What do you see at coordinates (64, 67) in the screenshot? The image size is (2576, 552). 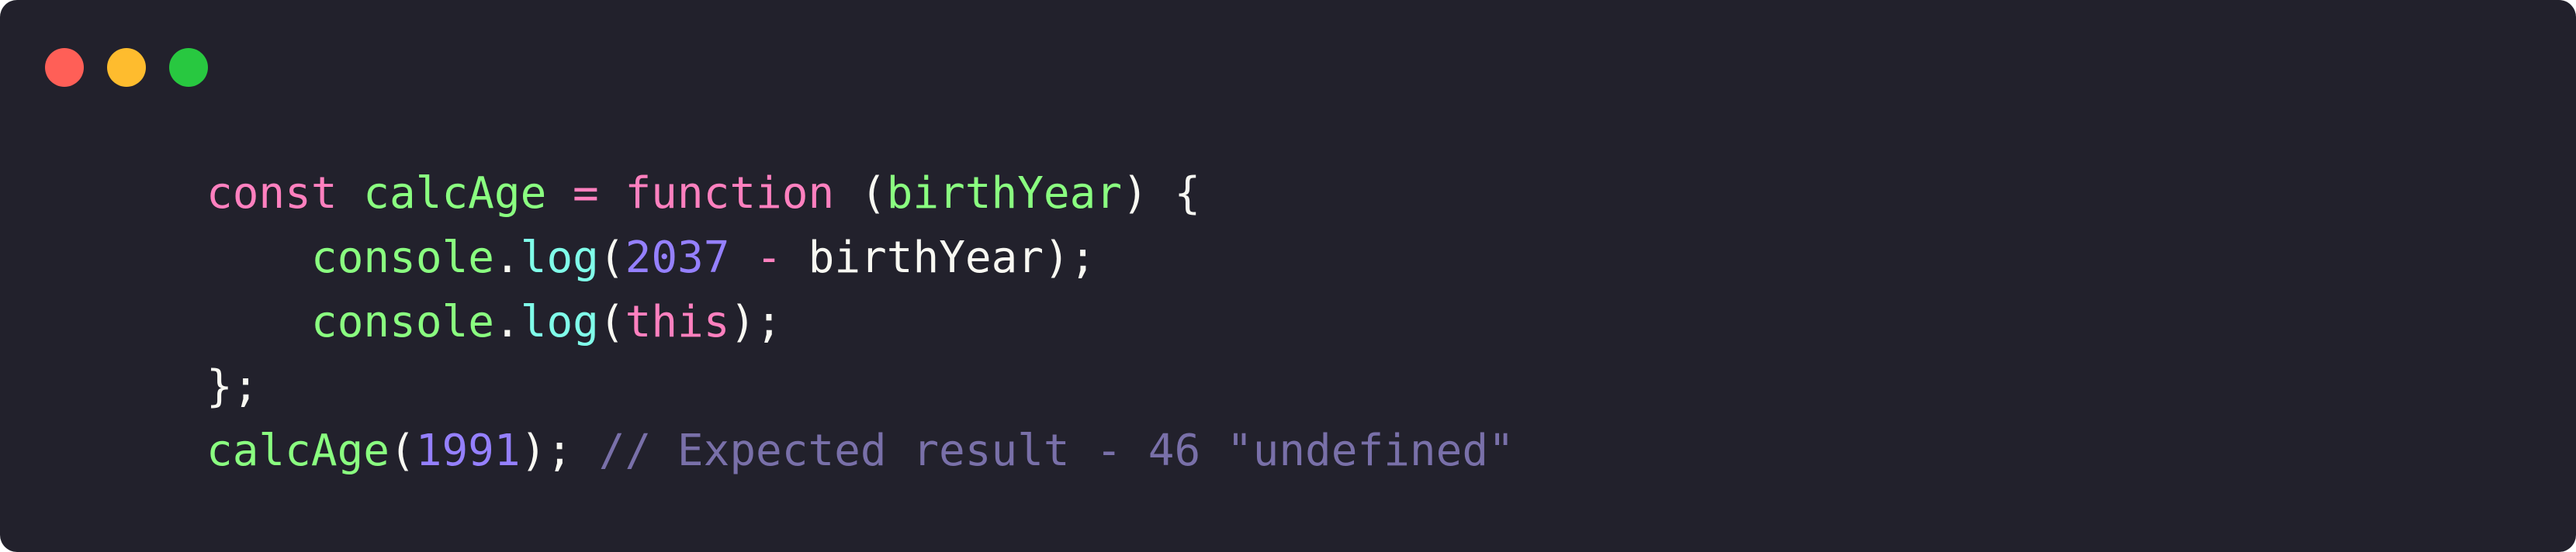 I see `close-icon` at bounding box center [64, 67].